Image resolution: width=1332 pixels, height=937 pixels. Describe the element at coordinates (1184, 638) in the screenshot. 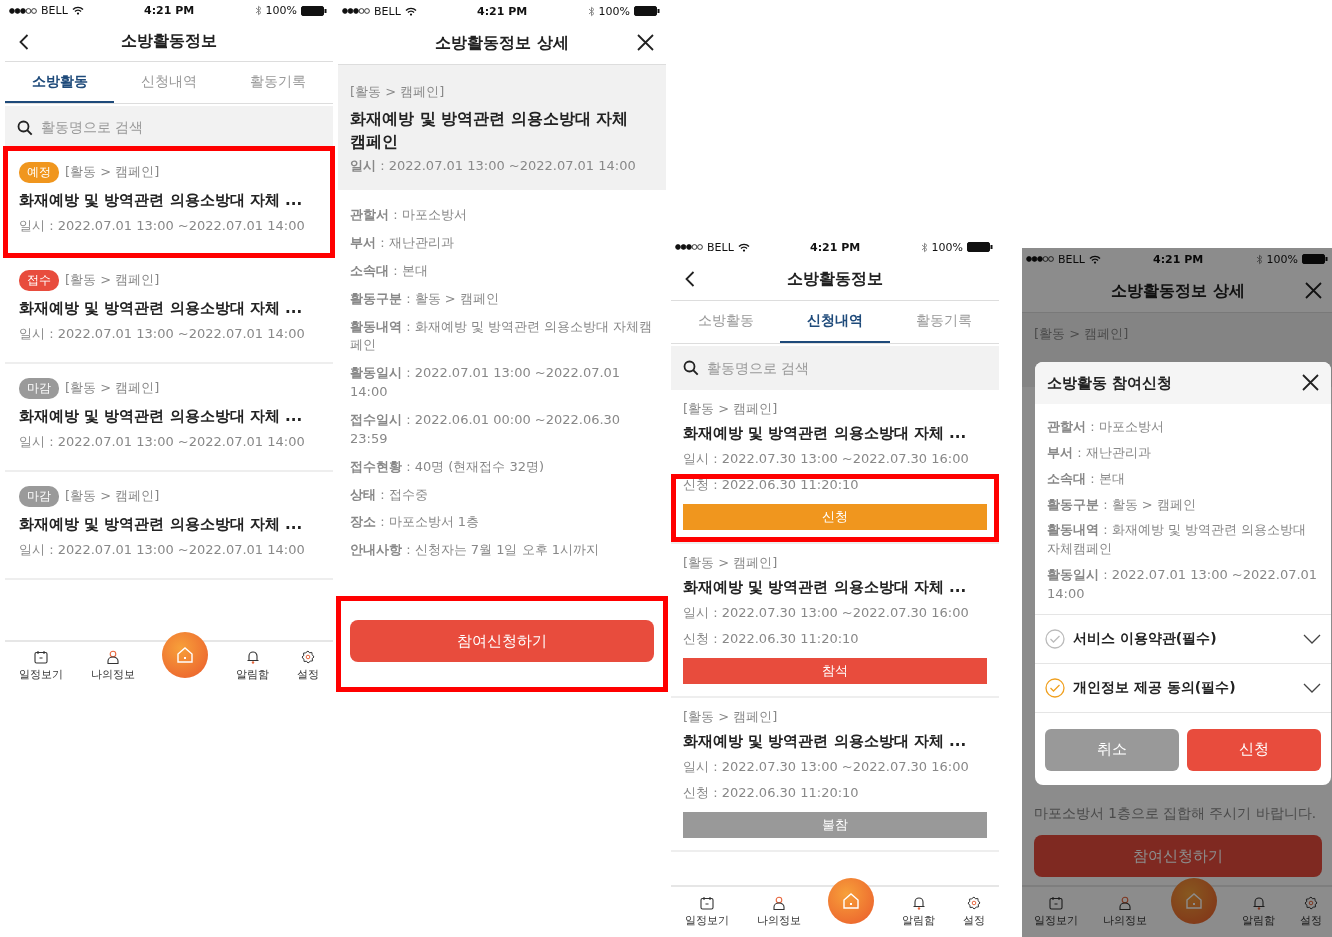

I see `agreement-label: 서비스 이용약관(필수)` at that location.